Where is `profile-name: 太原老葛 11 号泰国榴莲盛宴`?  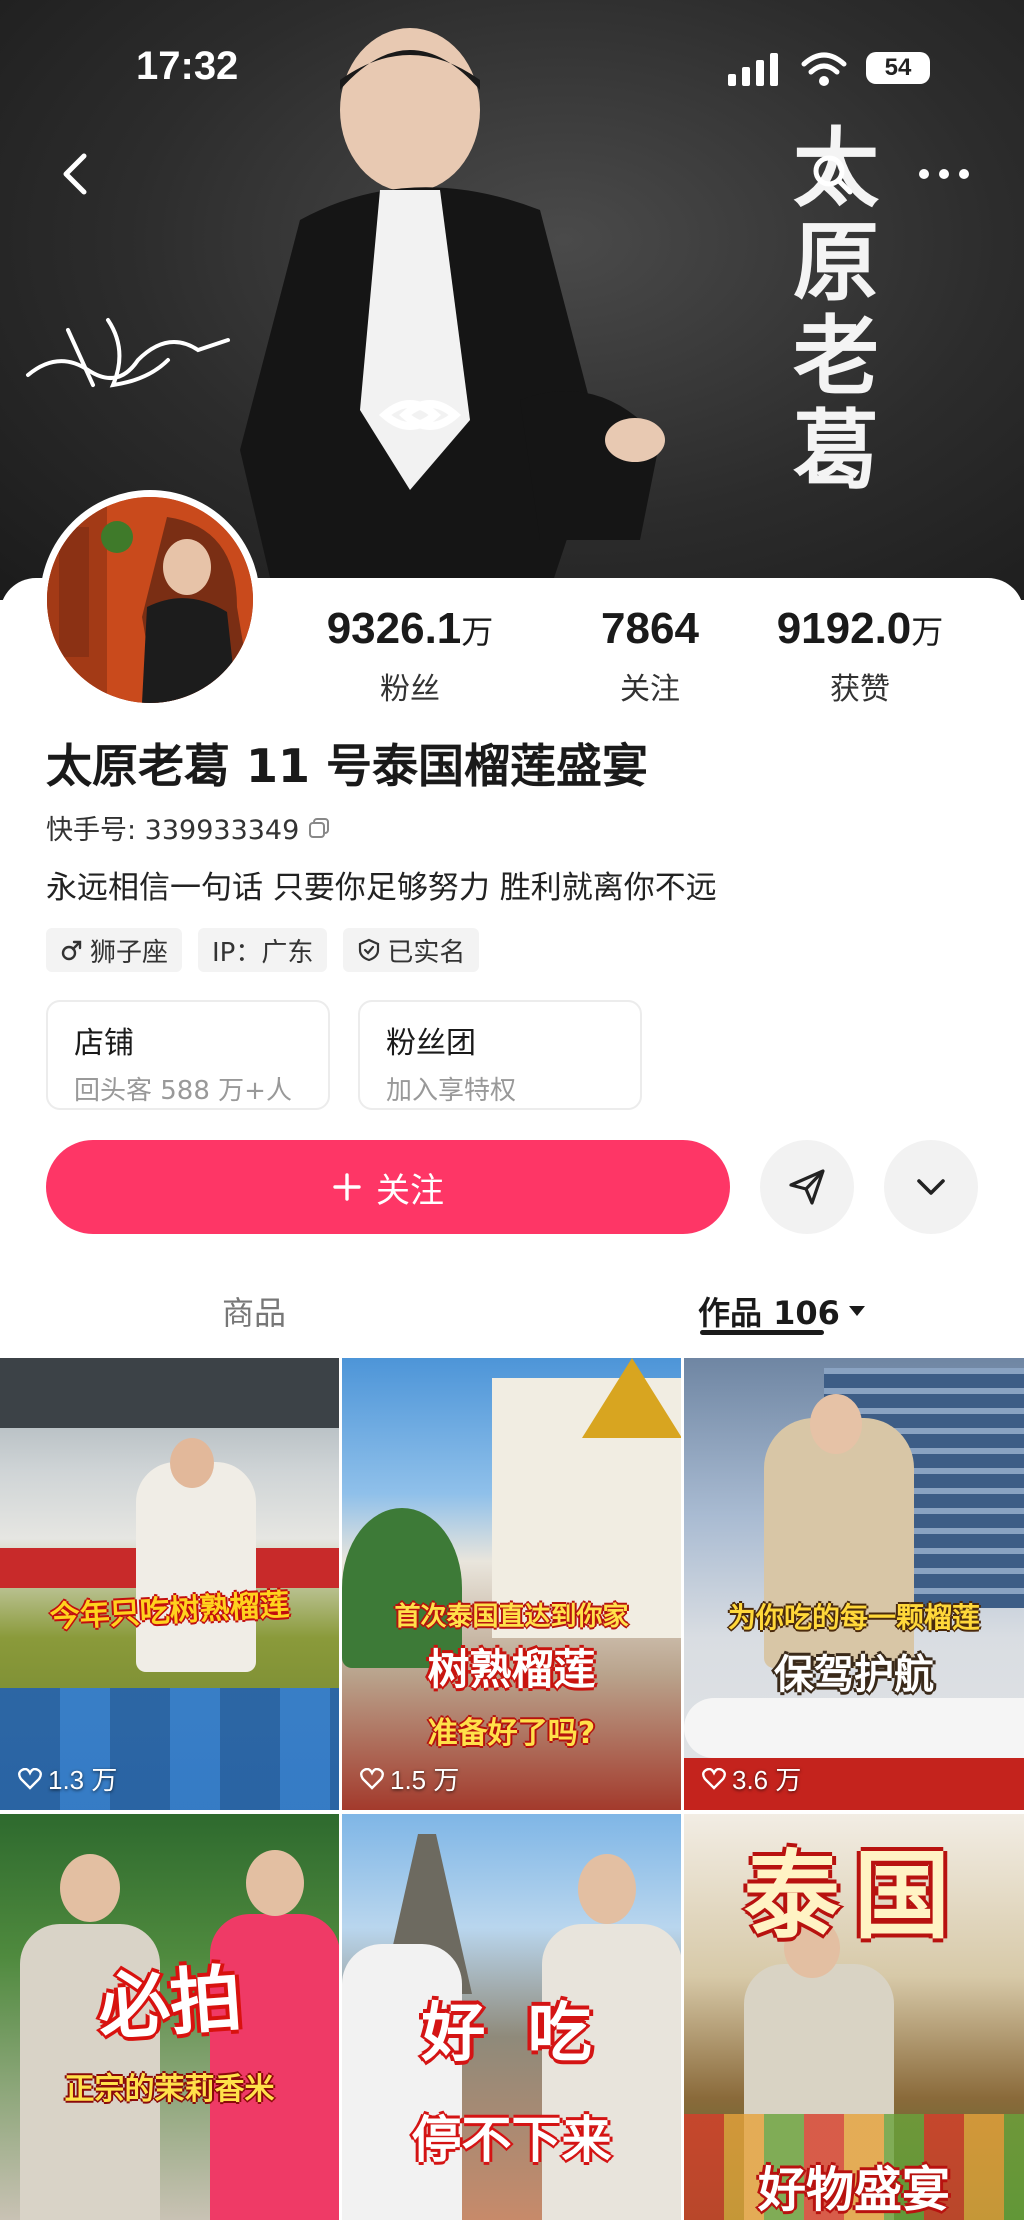 profile-name: 太原老葛 11 号泰国榴莲盛宴 is located at coordinates (347, 766).